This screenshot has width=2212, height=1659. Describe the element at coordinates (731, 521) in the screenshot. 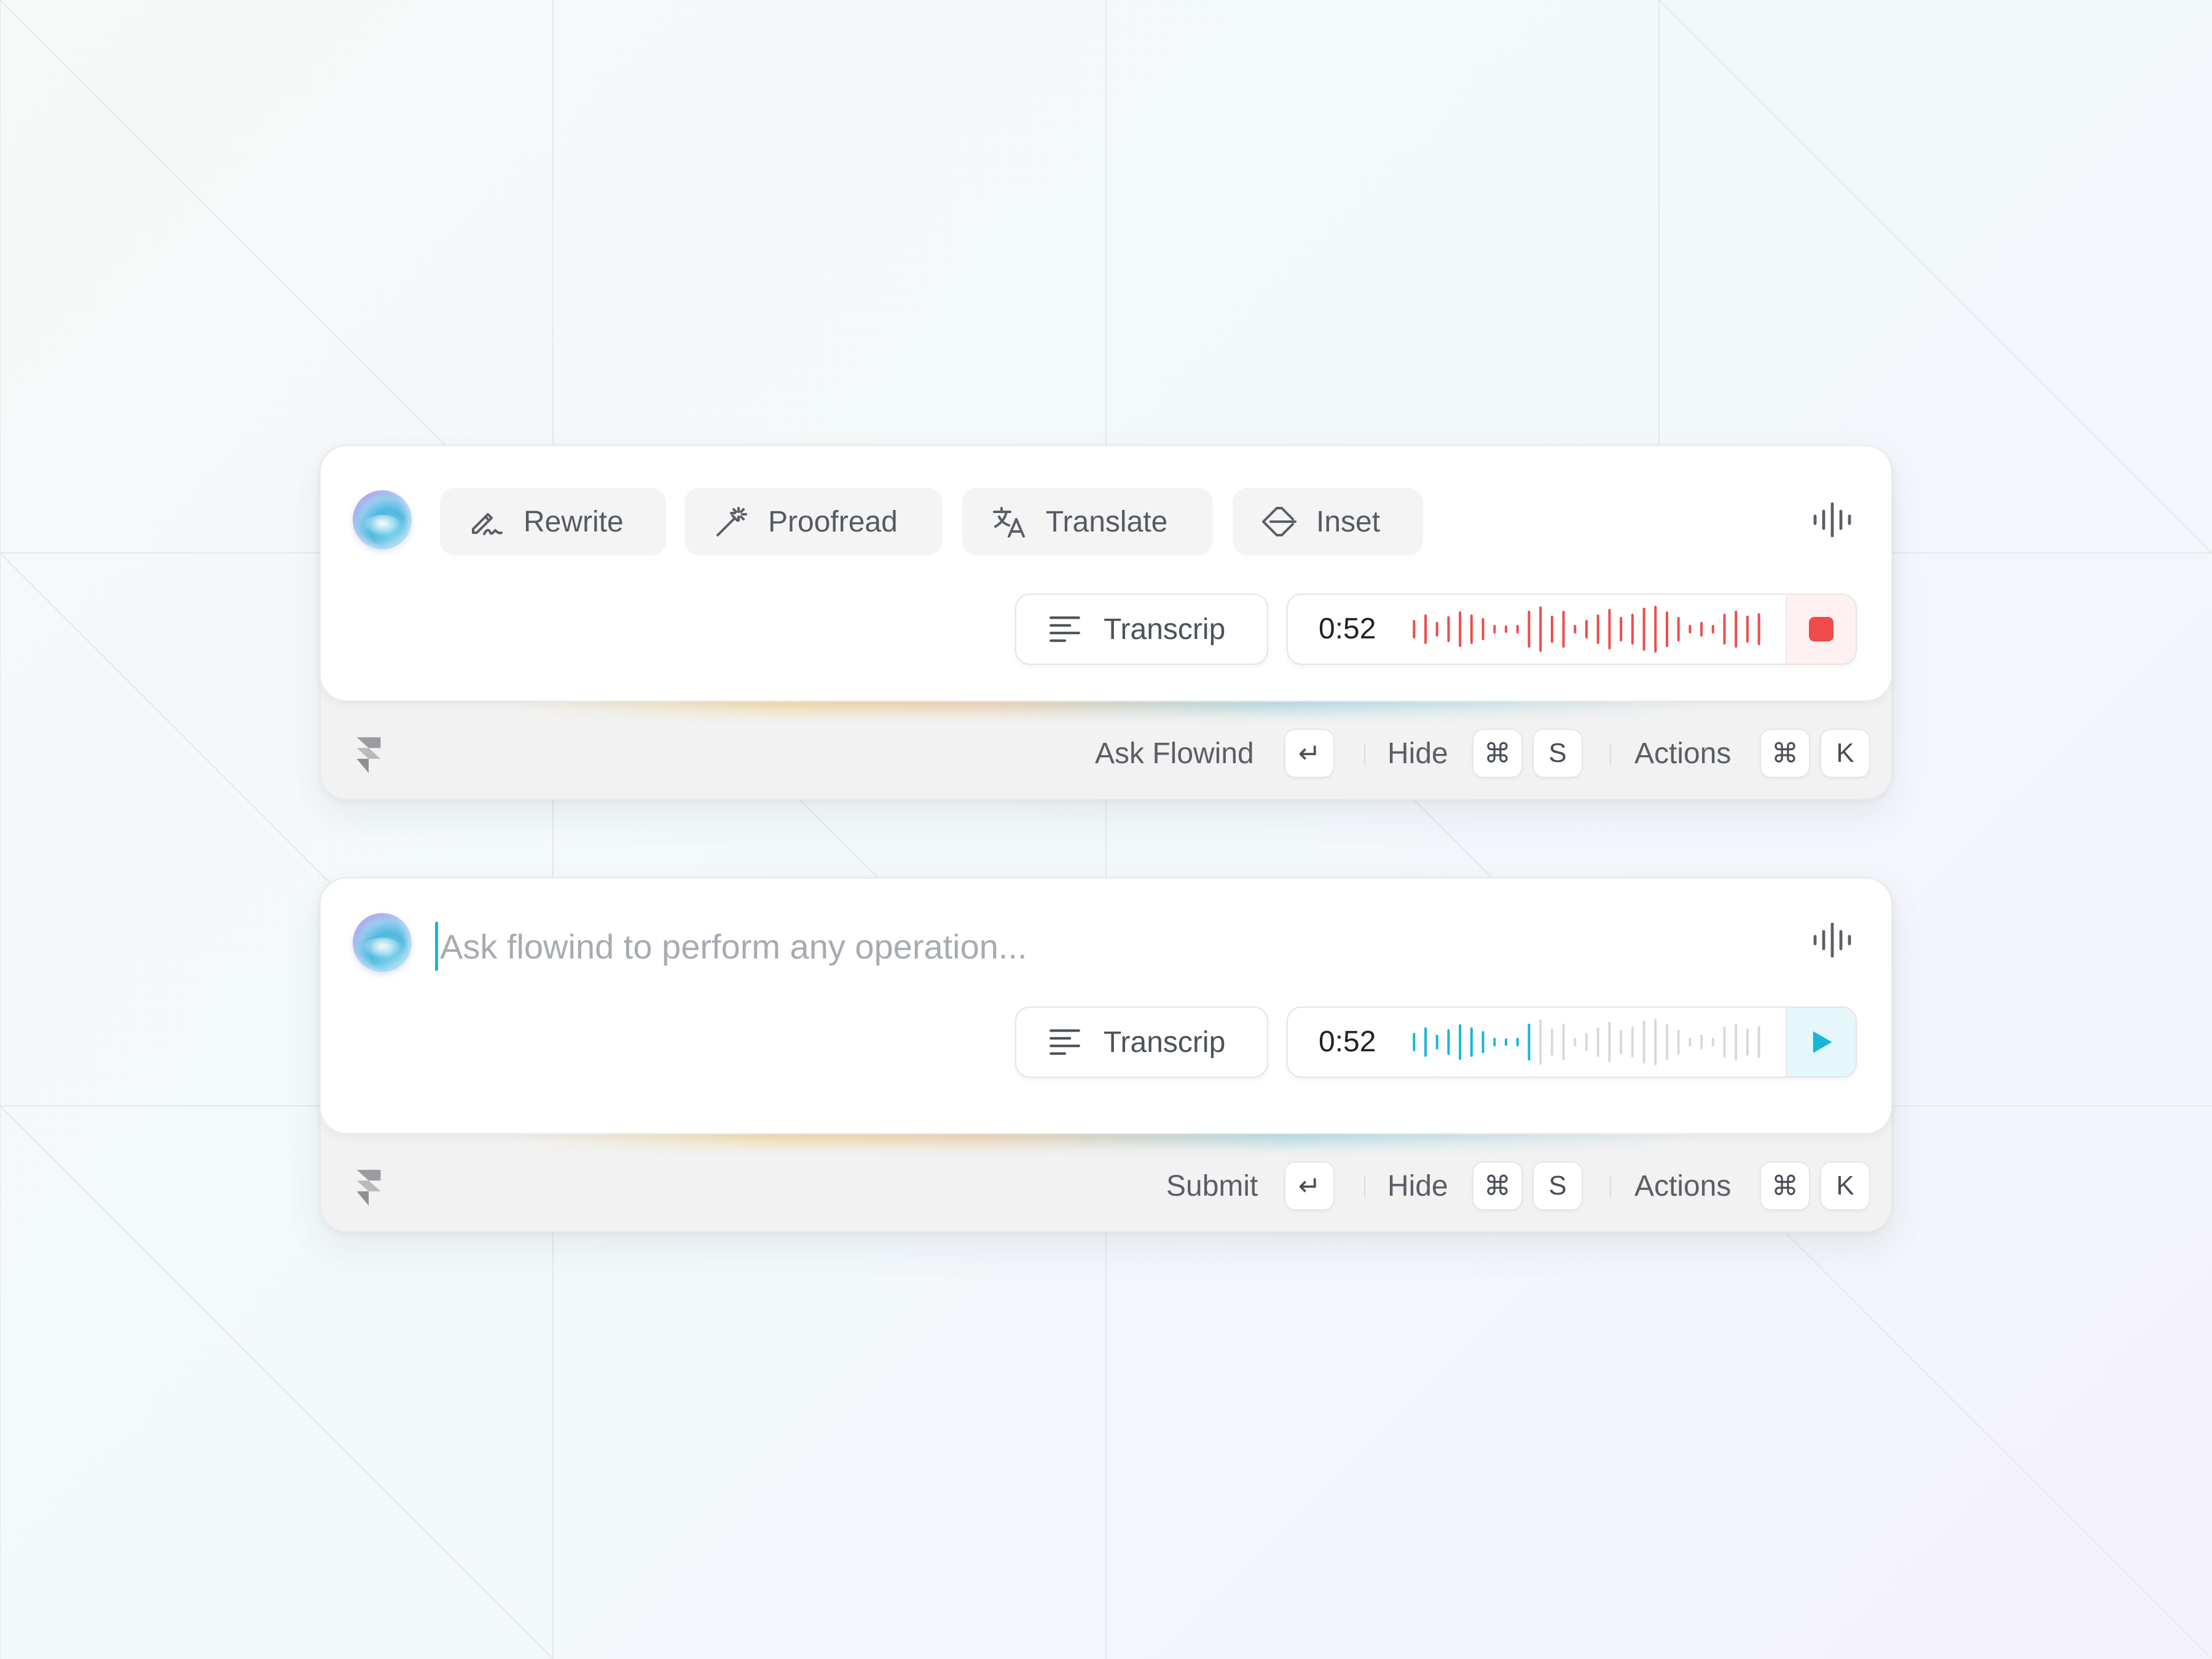

I see `magic-wand-icon` at that location.